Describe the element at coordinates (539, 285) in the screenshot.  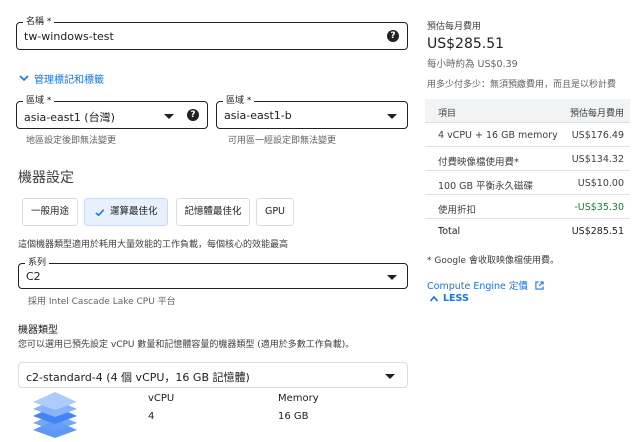
I see `open-in-new-icon` at that location.